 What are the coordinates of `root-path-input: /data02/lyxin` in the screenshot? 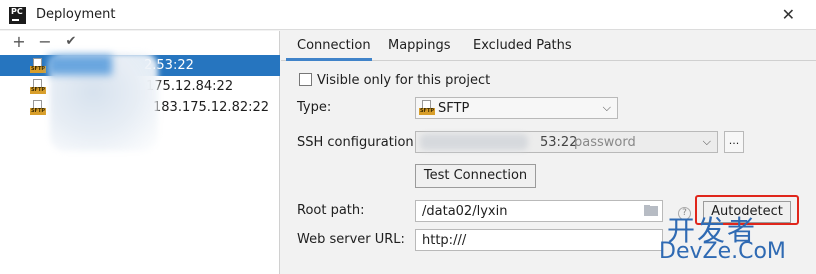 It's located at (539, 211).